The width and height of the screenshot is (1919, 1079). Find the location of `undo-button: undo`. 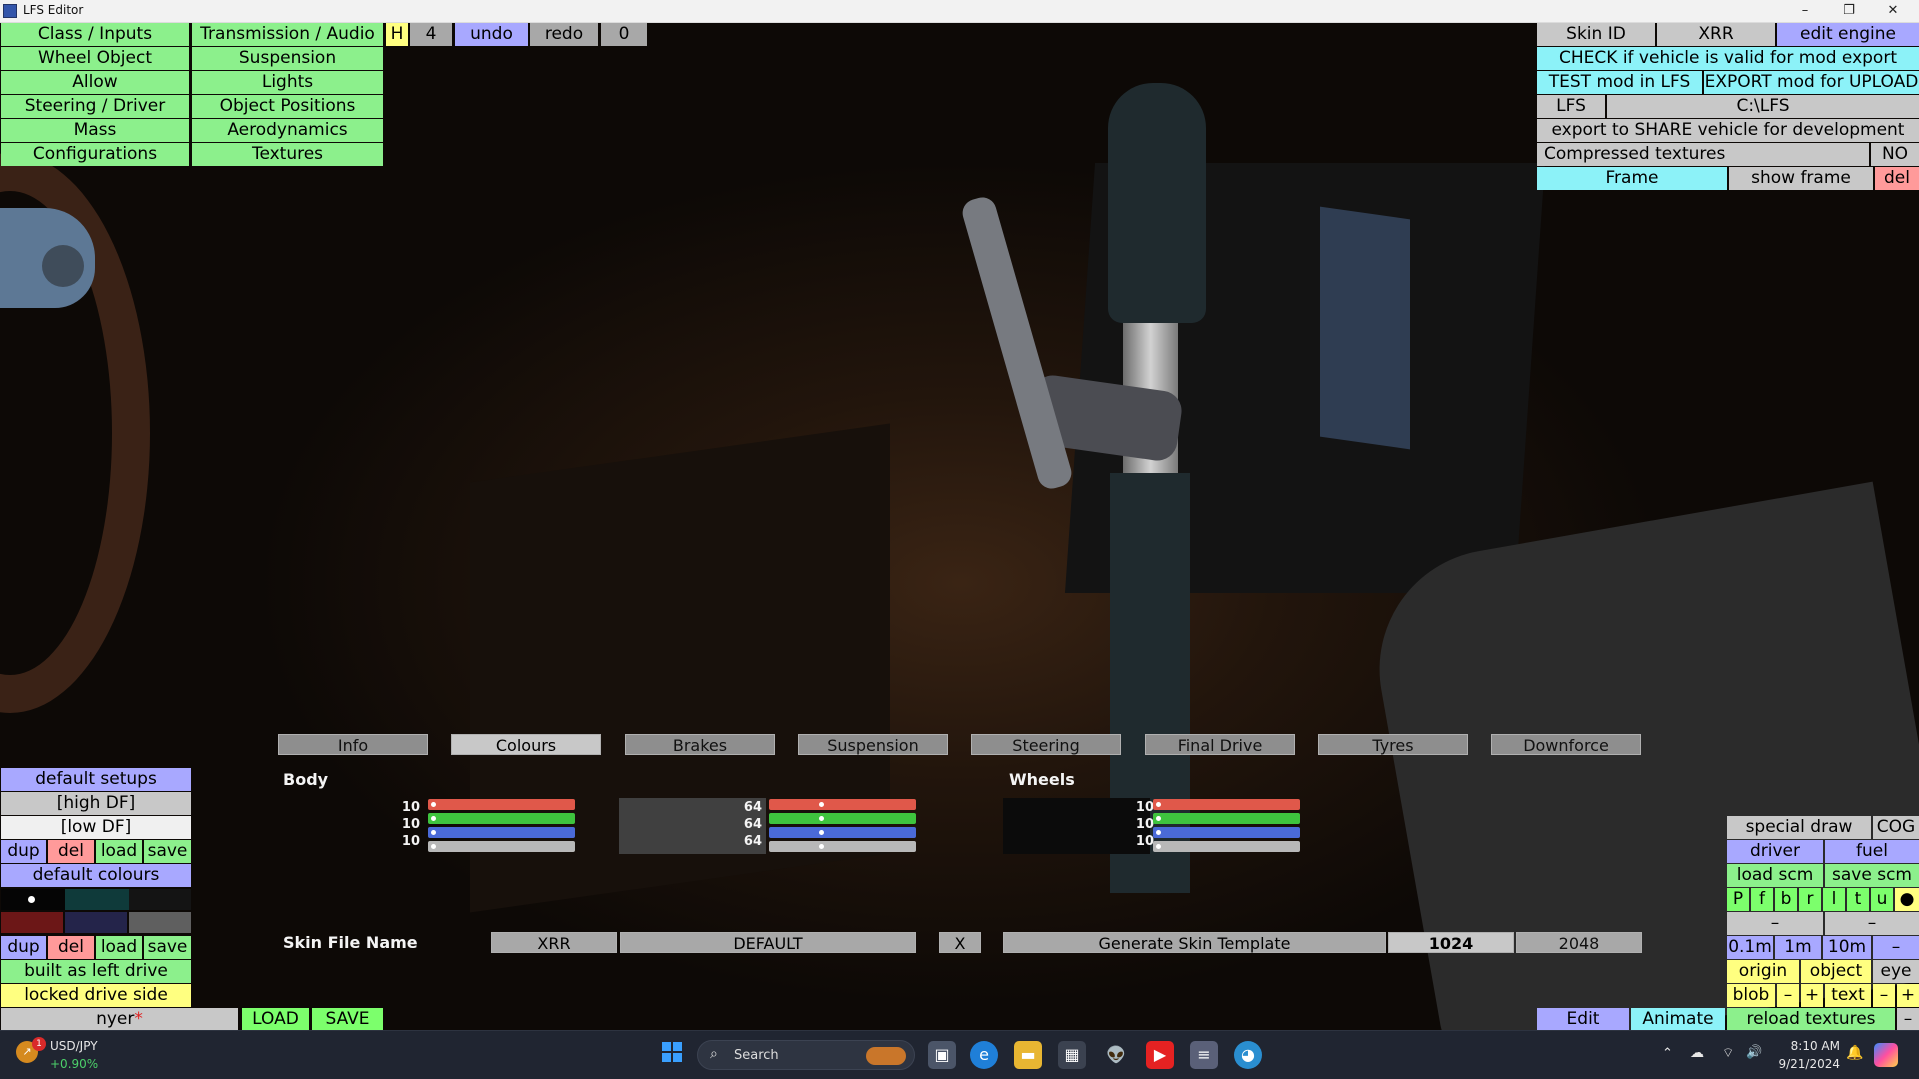

undo-button: undo is located at coordinates (491, 34).